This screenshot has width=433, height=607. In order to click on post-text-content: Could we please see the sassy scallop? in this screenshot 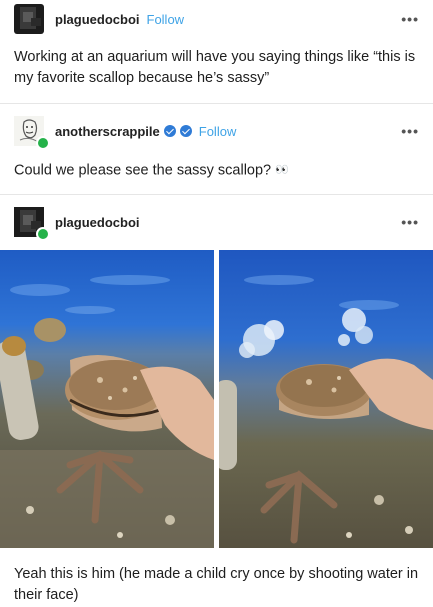, I will do `click(143, 170)`.